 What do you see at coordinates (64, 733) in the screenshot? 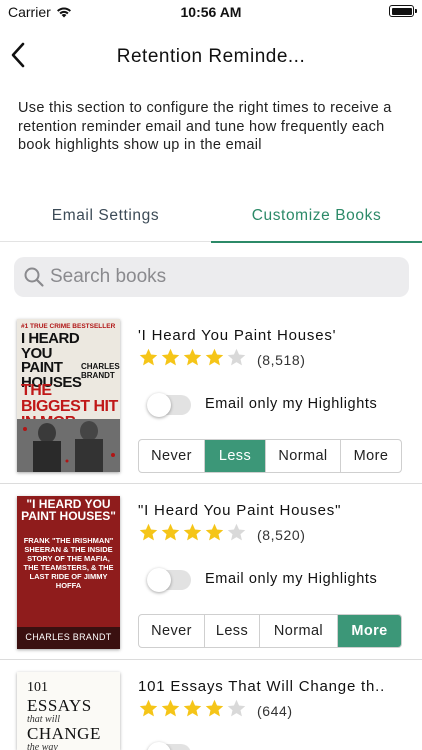
I see `cover-word-change: CHANGE` at bounding box center [64, 733].